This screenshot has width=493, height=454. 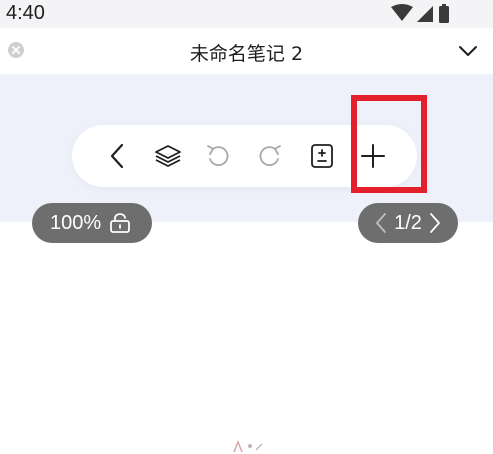 I want to click on undo-button, so click(x=218, y=156).